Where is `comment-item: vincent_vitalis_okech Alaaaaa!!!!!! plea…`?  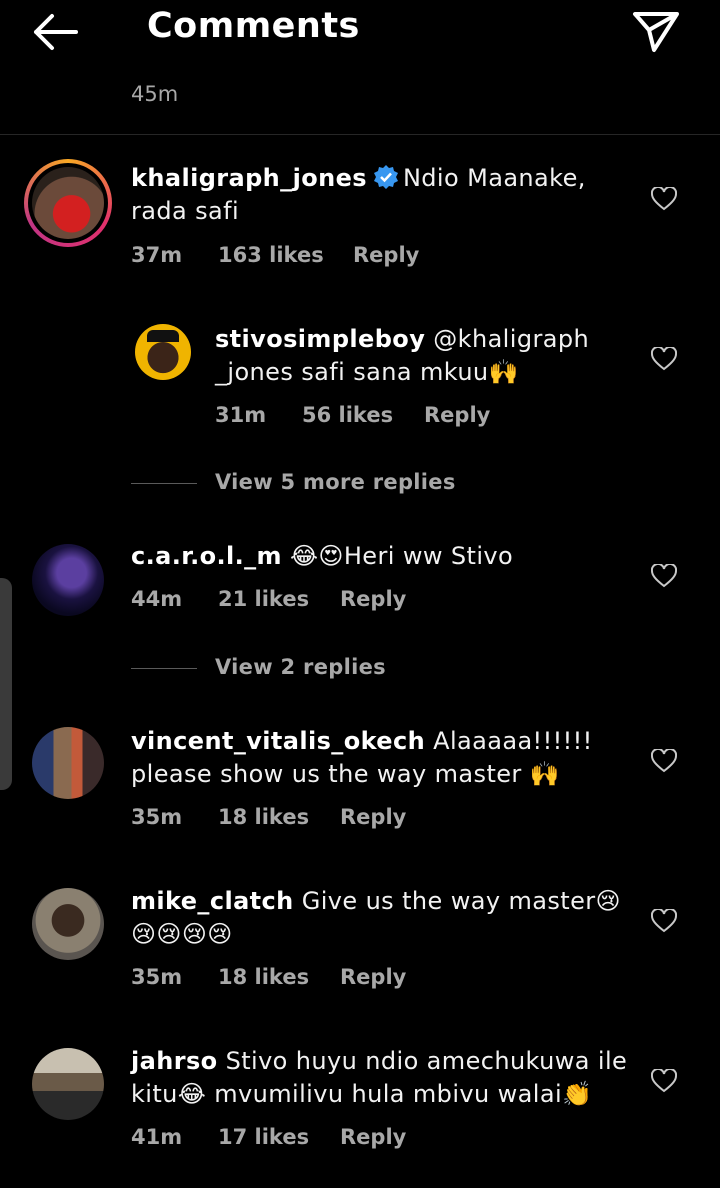 comment-item: vincent_vitalis_okech Alaaaaa!!!!!! plea… is located at coordinates (360, 782).